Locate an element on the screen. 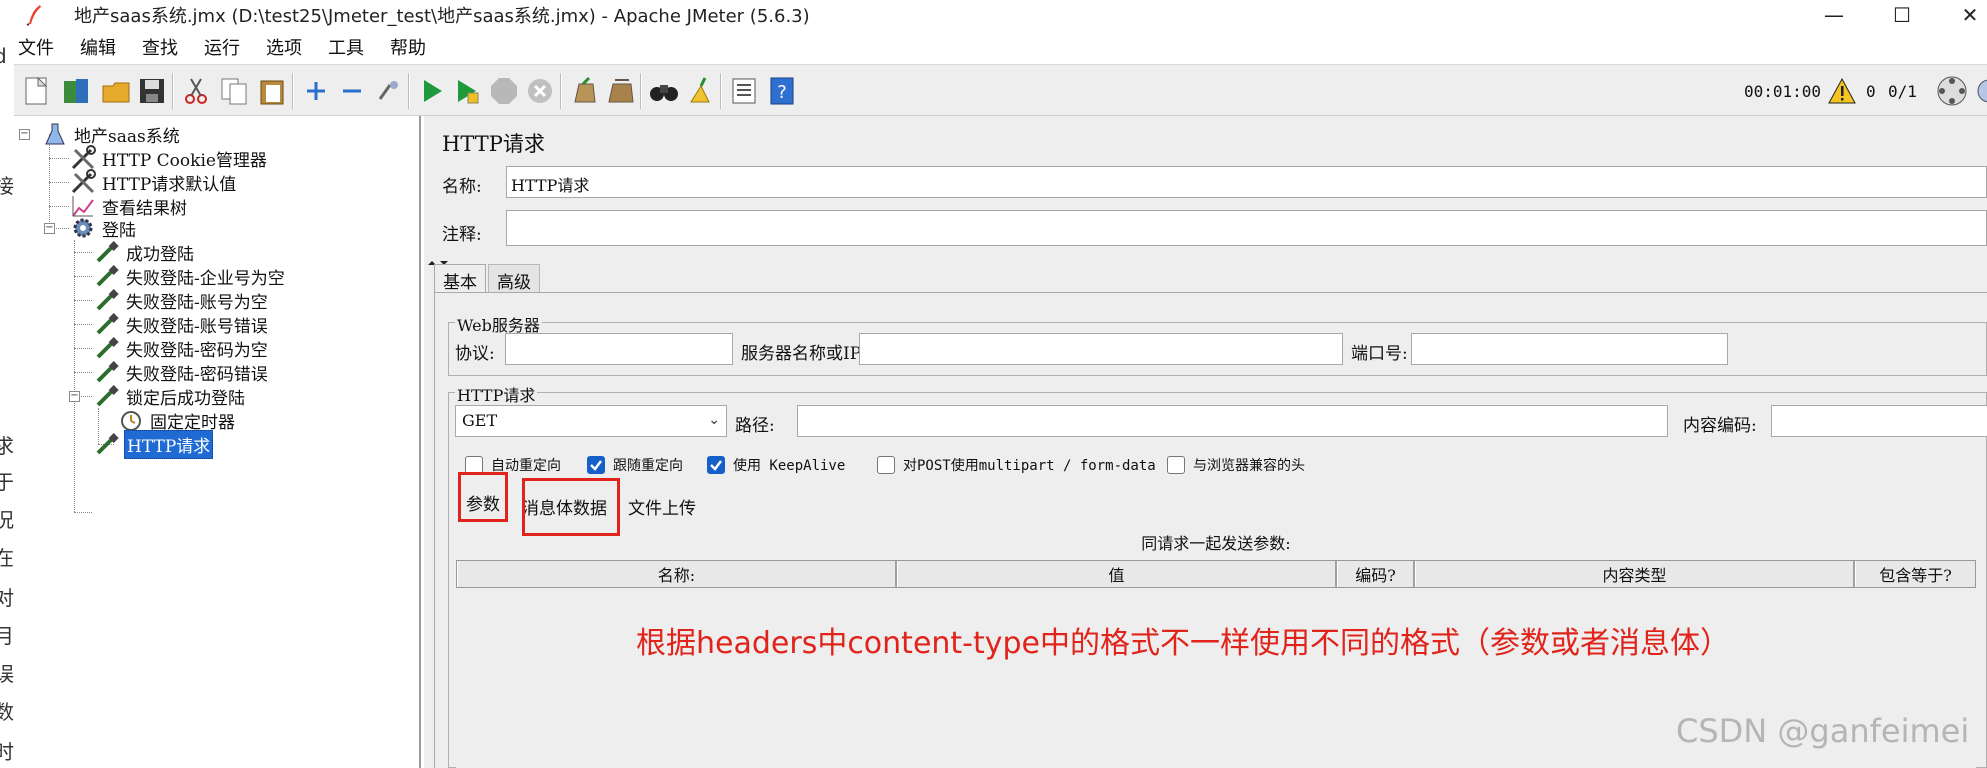 This screenshot has height=768, width=1987. minimize-button: — is located at coordinates (1834, 15).